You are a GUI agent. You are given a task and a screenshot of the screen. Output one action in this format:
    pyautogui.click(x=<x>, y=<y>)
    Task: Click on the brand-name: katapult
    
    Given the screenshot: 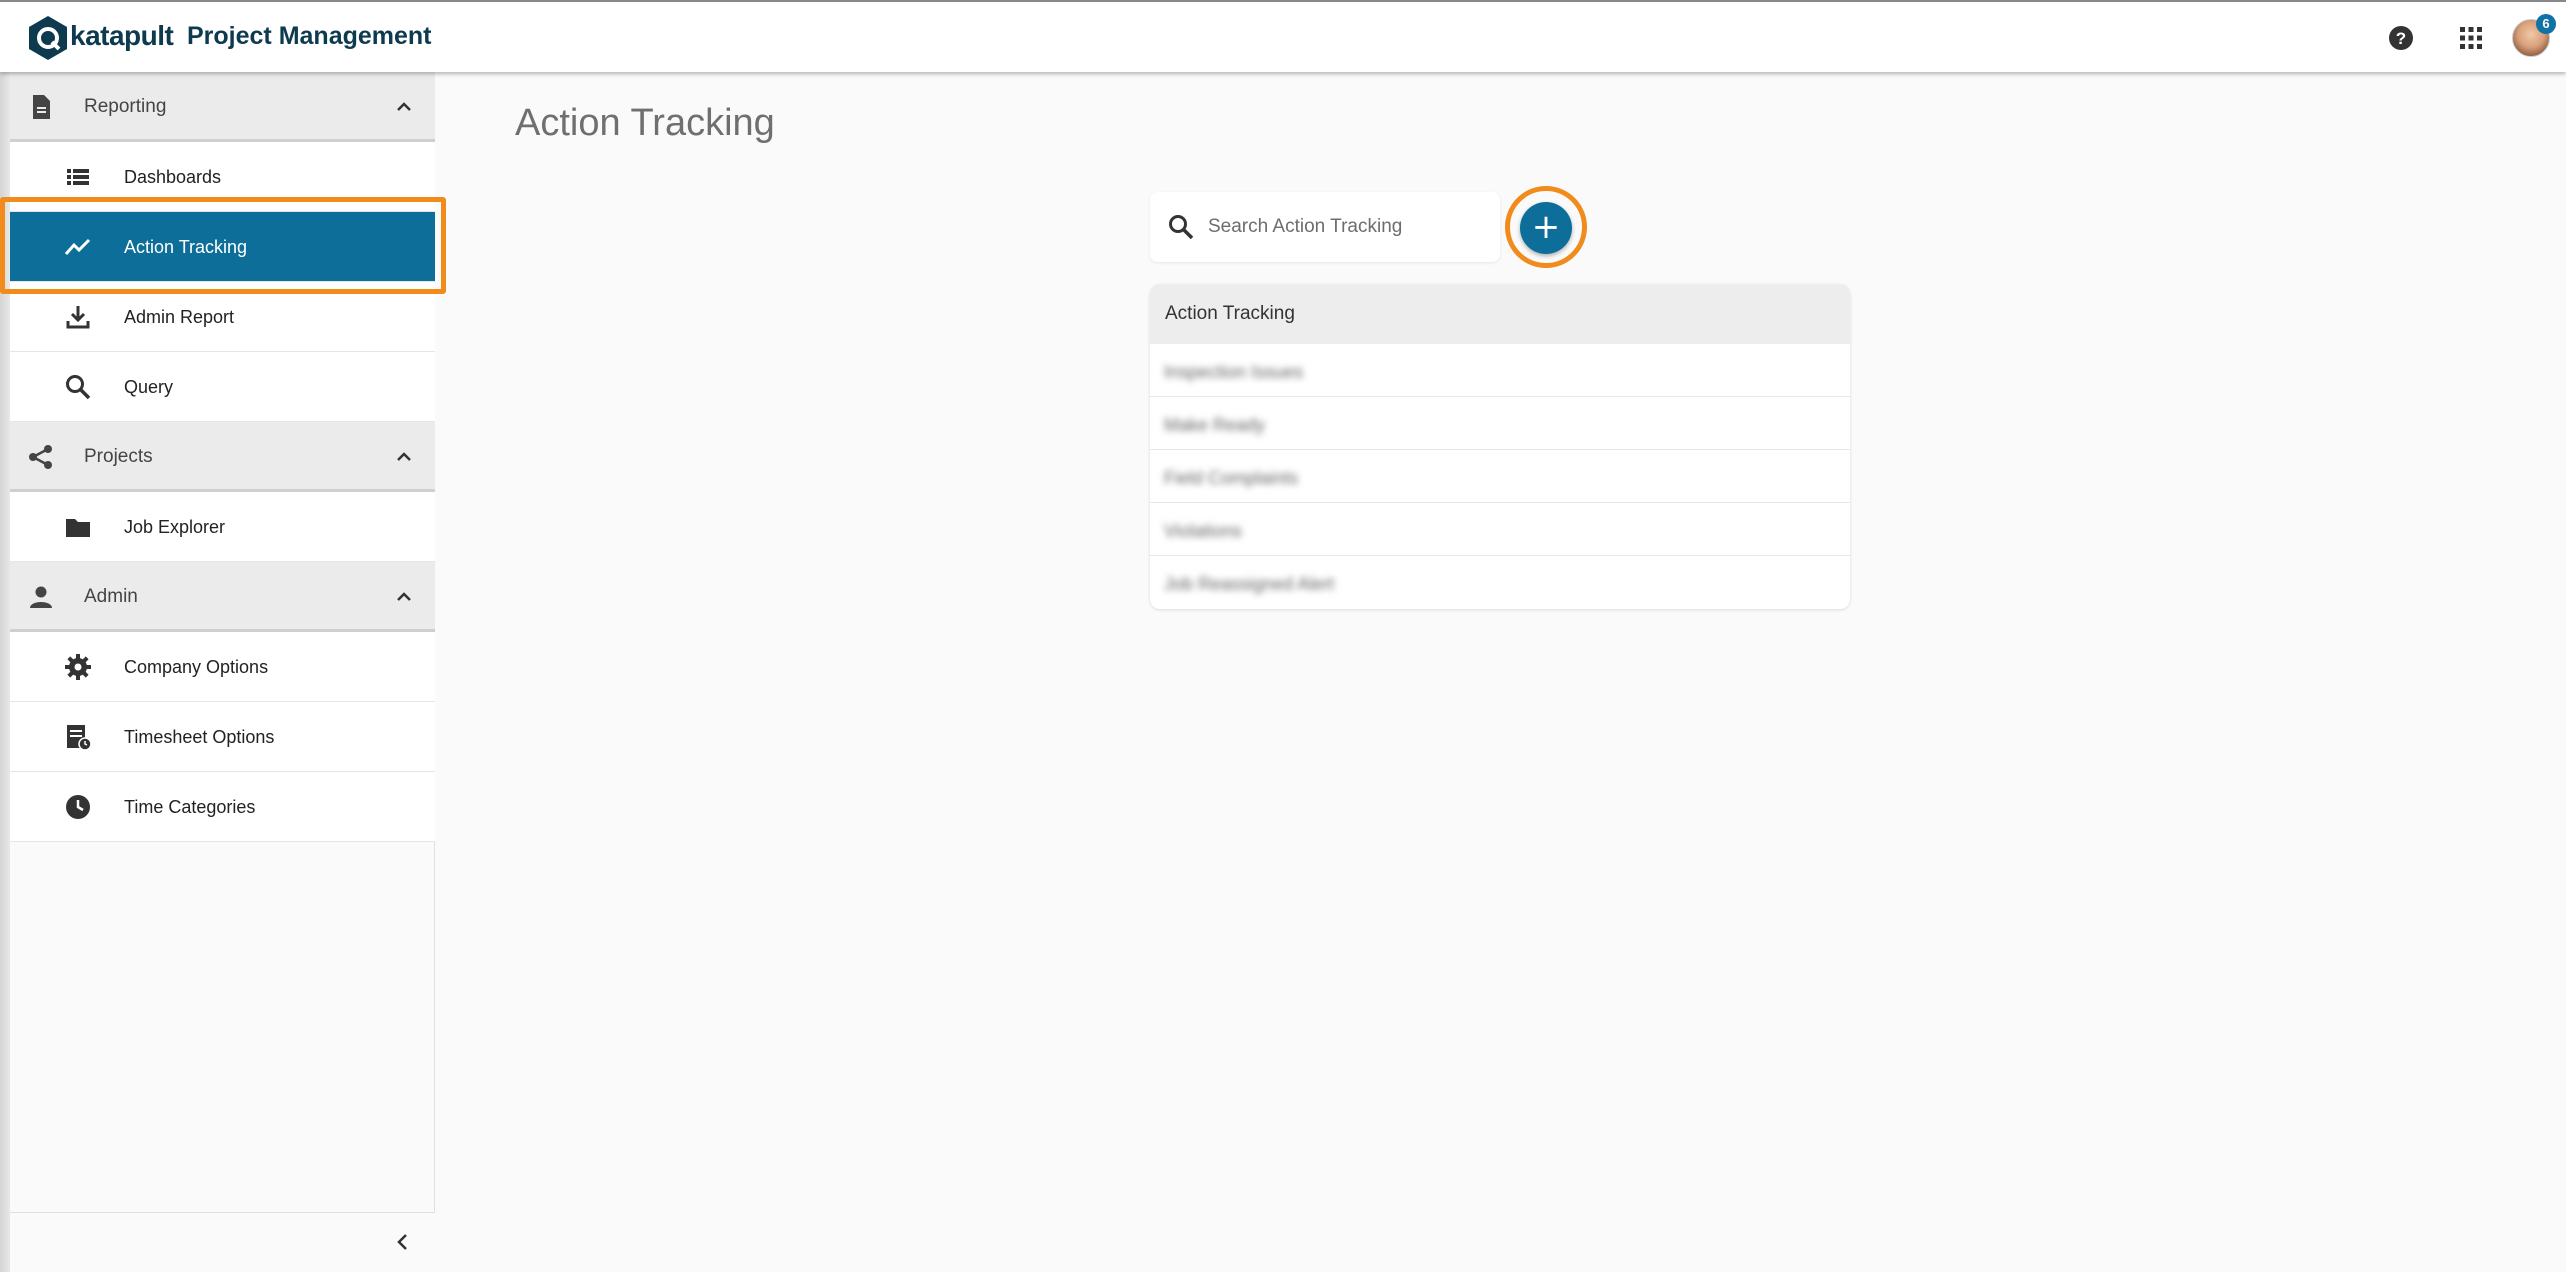 What is the action you would take?
    pyautogui.click(x=122, y=36)
    